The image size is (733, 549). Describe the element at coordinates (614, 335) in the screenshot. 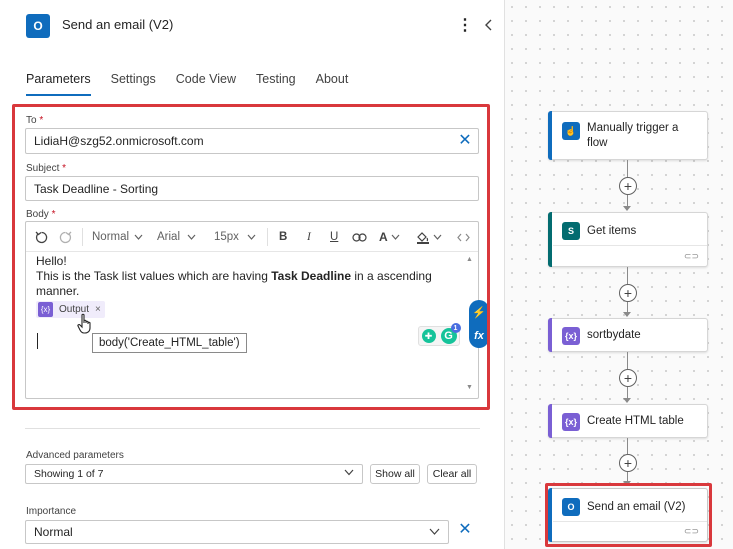

I see `node-title: sortbydate` at that location.